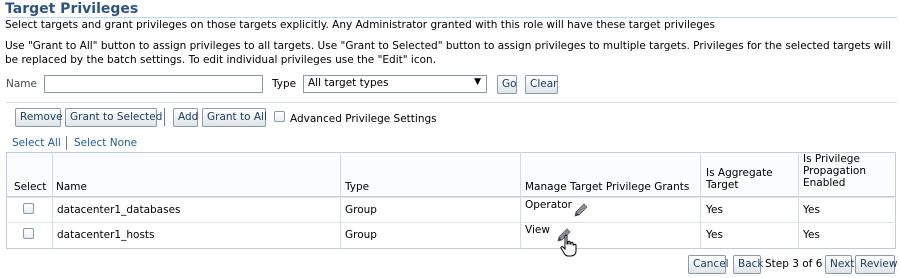 This screenshot has width=899, height=278. What do you see at coordinates (748, 264) in the screenshot?
I see `back-button: Back` at bounding box center [748, 264].